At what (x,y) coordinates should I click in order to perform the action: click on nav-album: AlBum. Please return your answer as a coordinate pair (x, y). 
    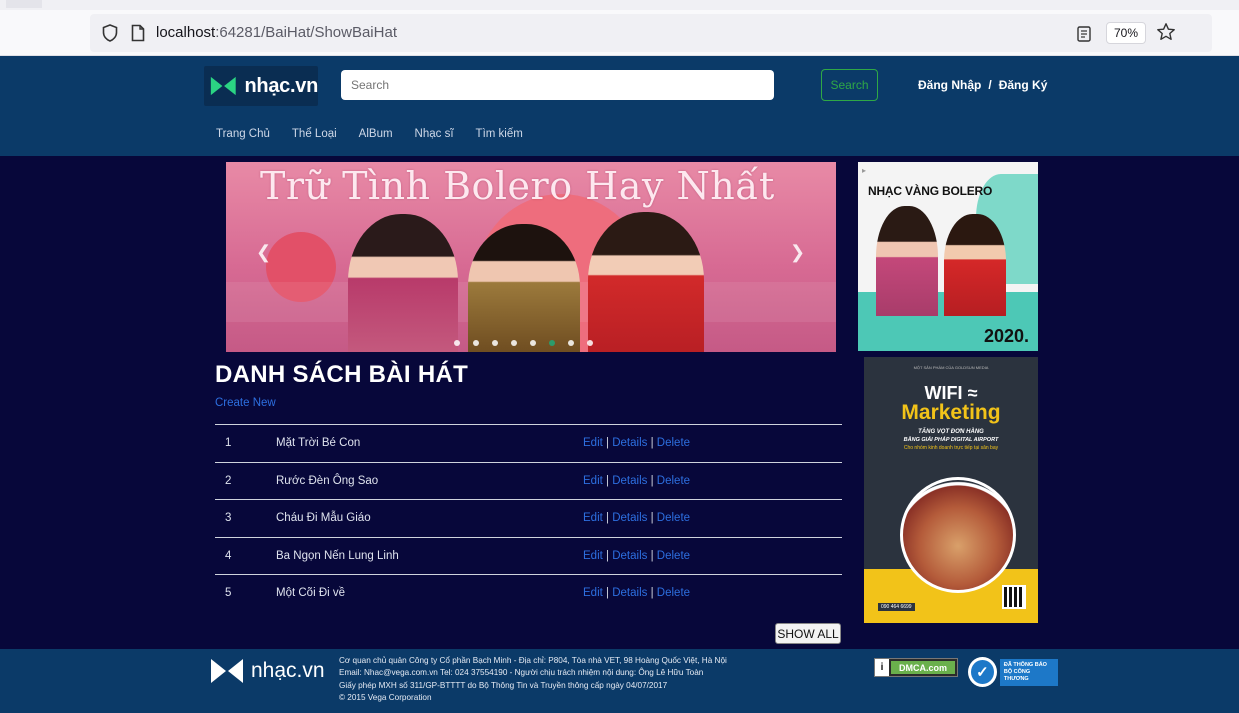
    Looking at the image, I should click on (376, 134).